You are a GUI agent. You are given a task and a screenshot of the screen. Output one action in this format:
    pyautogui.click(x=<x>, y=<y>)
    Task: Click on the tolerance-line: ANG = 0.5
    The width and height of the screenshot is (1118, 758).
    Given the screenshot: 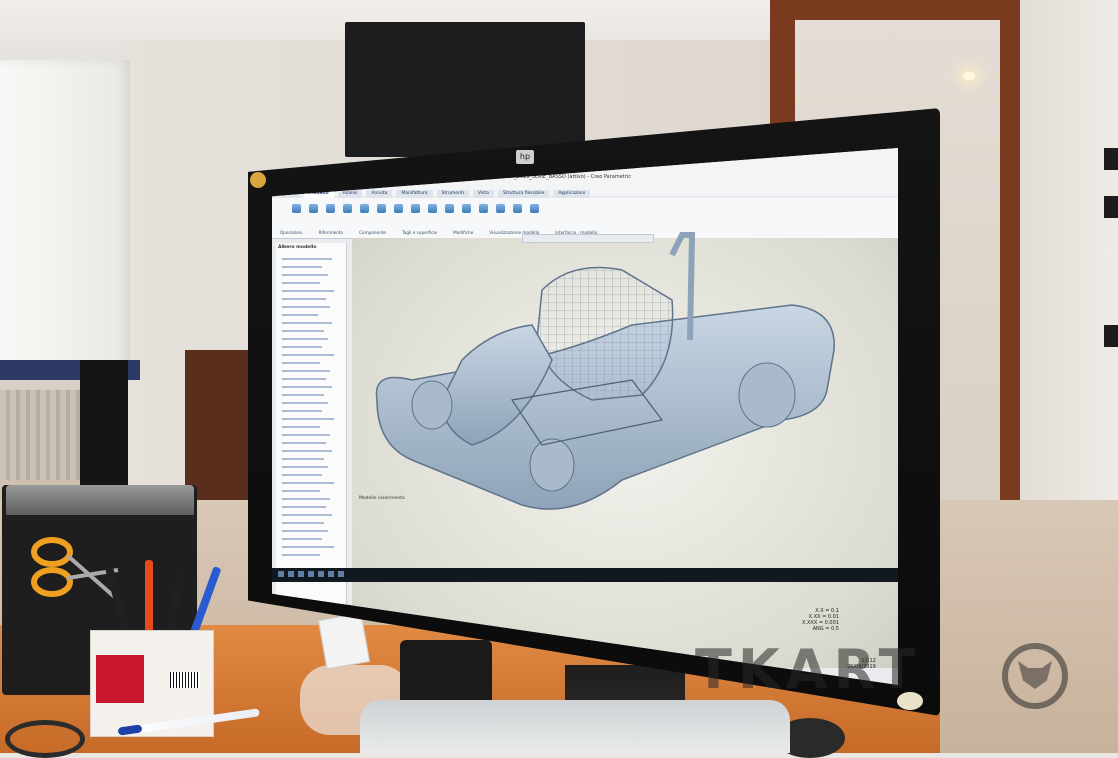 What is the action you would take?
    pyautogui.click(x=825, y=629)
    